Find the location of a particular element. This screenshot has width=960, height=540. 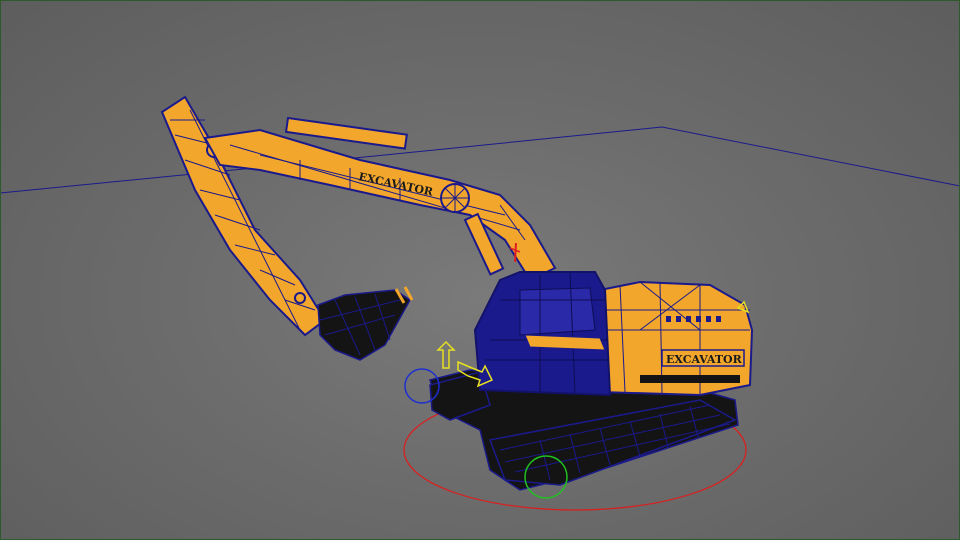

cab-label: EXCAVATOR is located at coordinates (704, 359).